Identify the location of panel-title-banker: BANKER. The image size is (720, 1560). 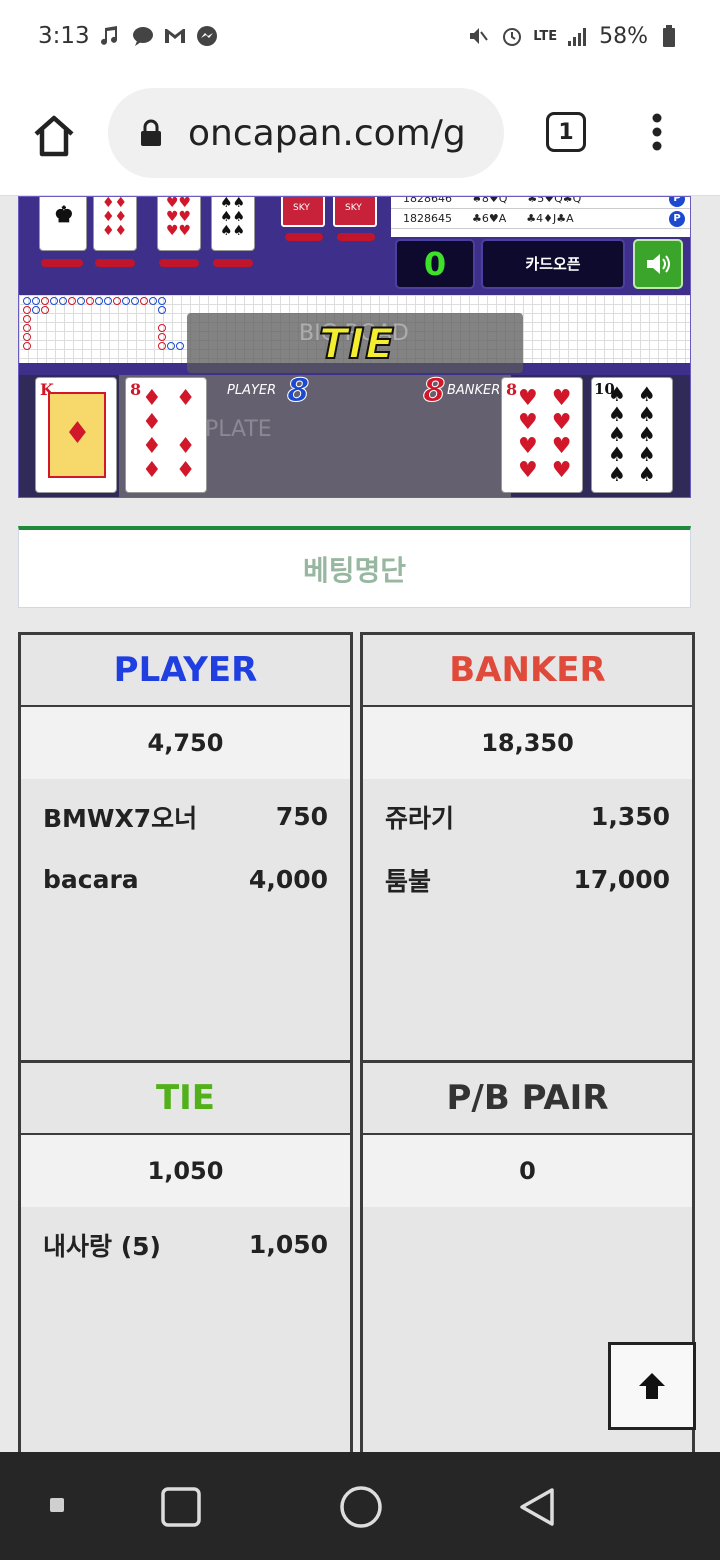
(527, 671).